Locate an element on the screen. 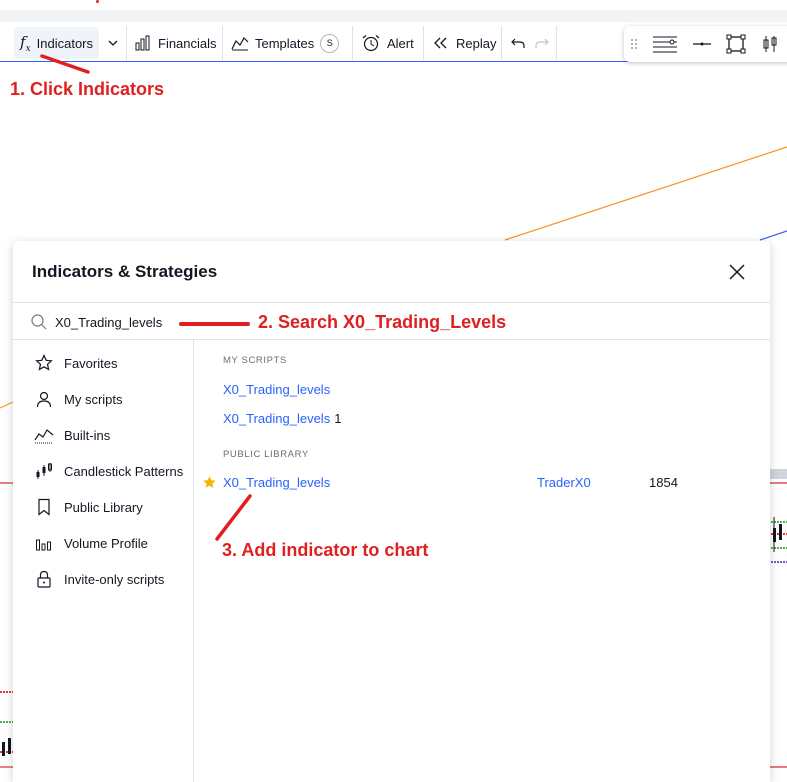 This screenshot has width=787, height=782. templates-label: Templates is located at coordinates (285, 43).